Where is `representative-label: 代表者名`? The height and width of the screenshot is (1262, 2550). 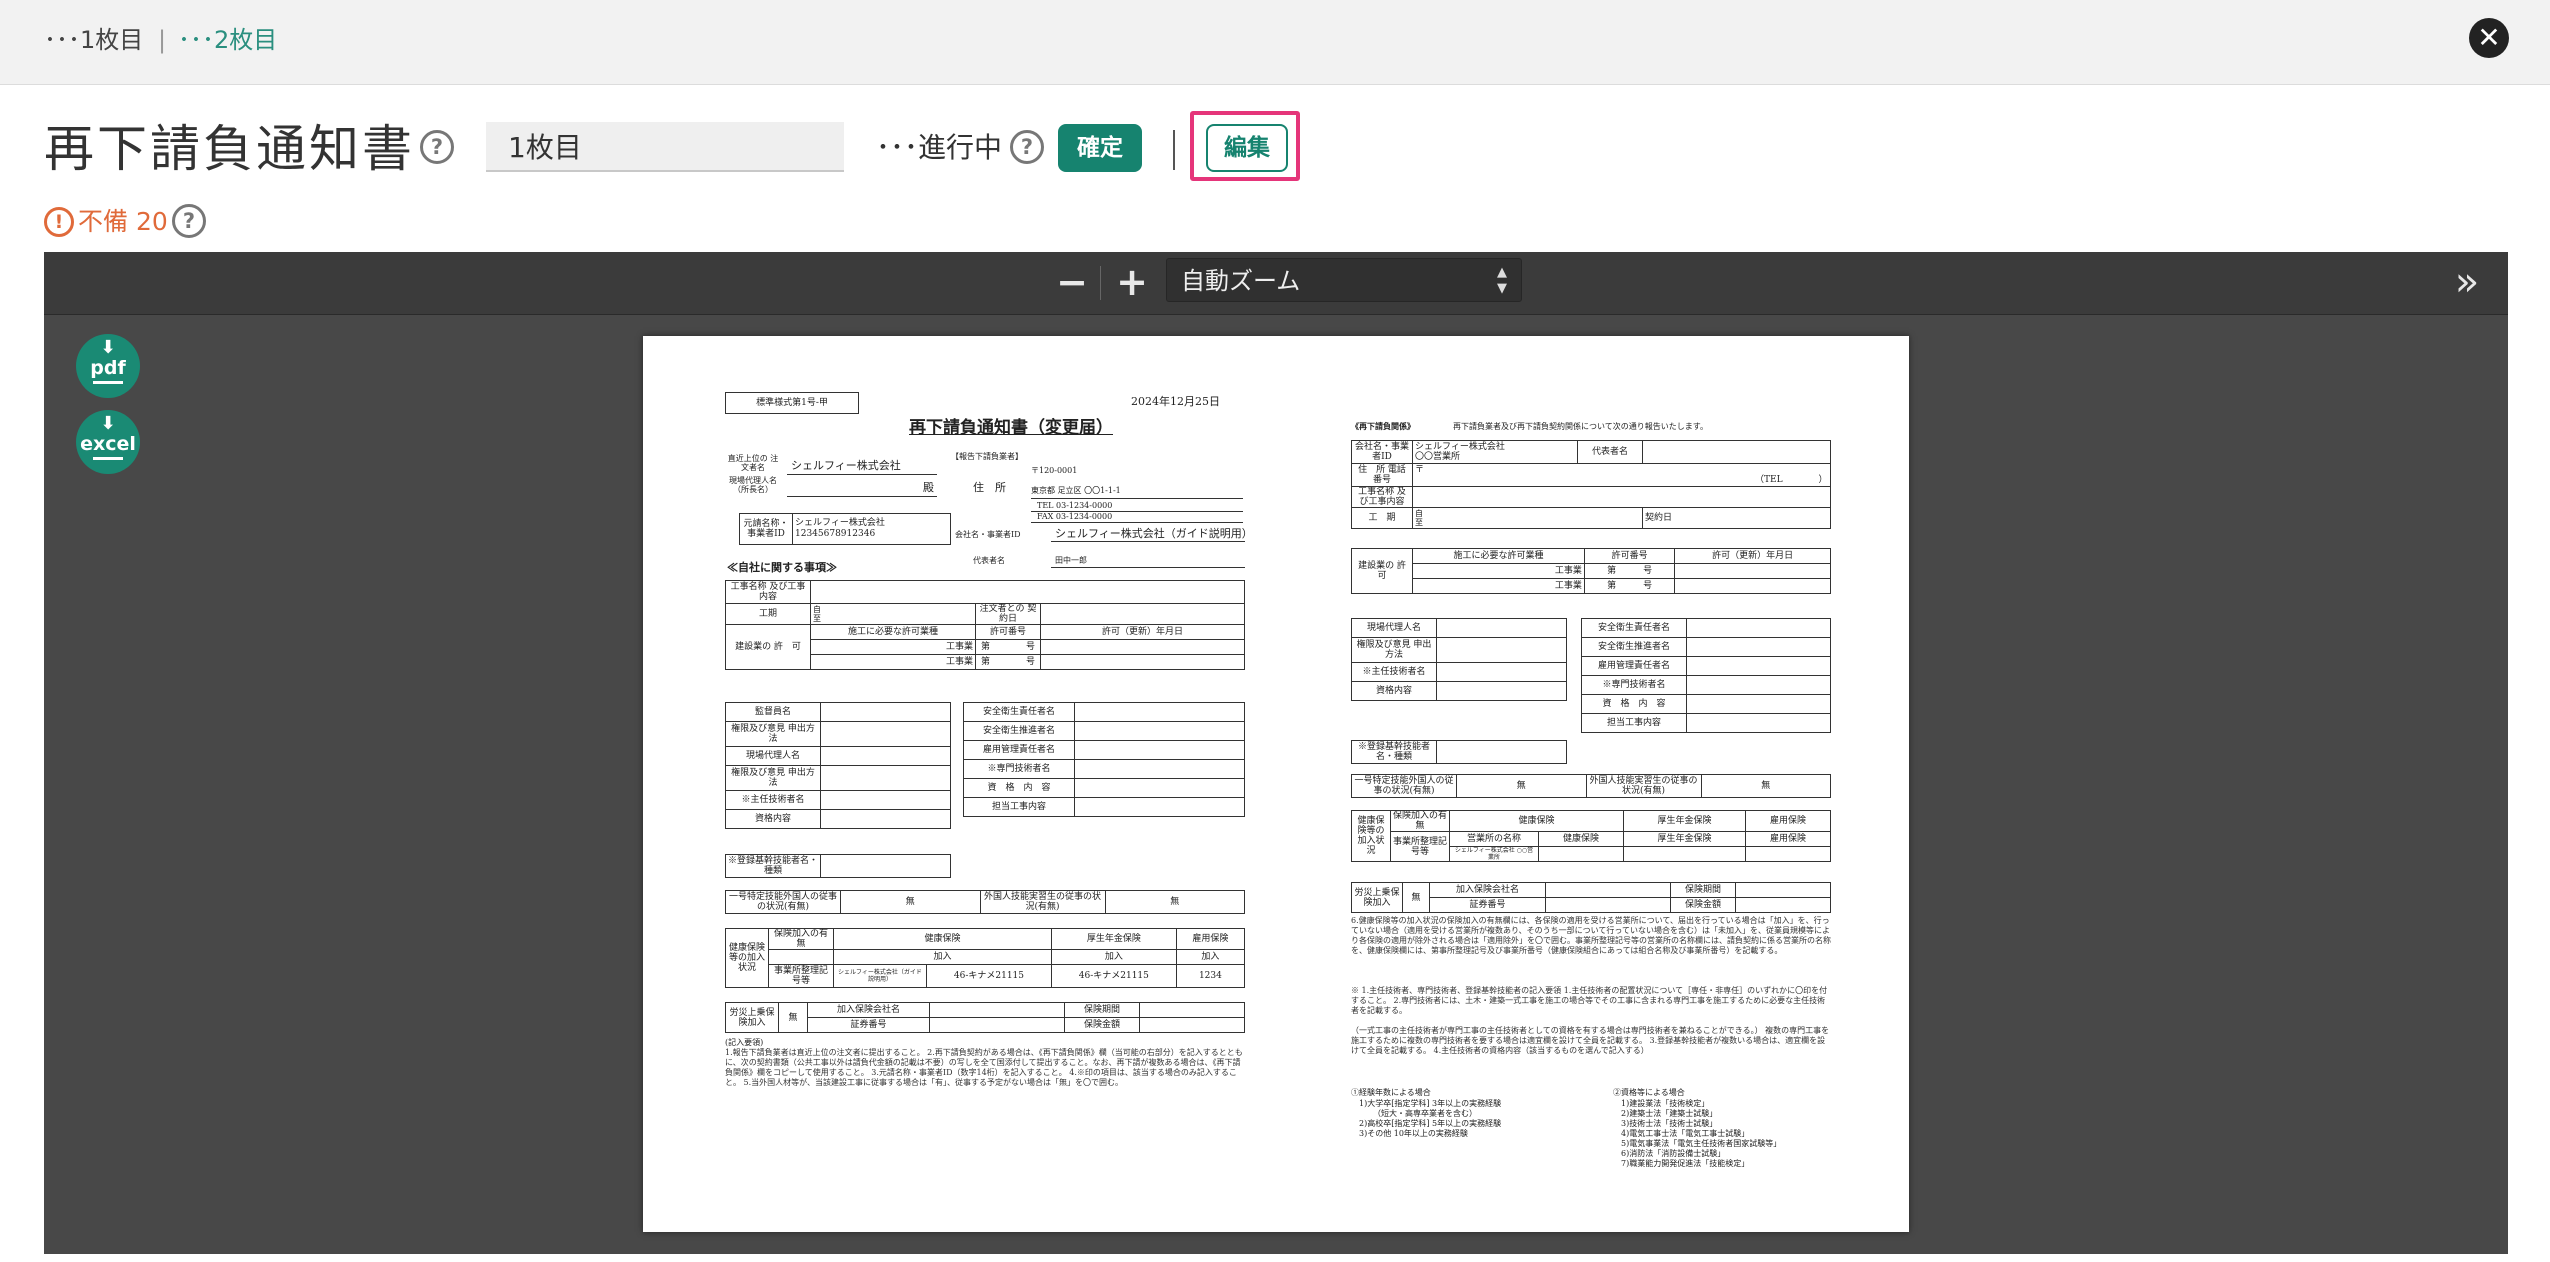
representative-label: 代表者名 is located at coordinates (989, 560).